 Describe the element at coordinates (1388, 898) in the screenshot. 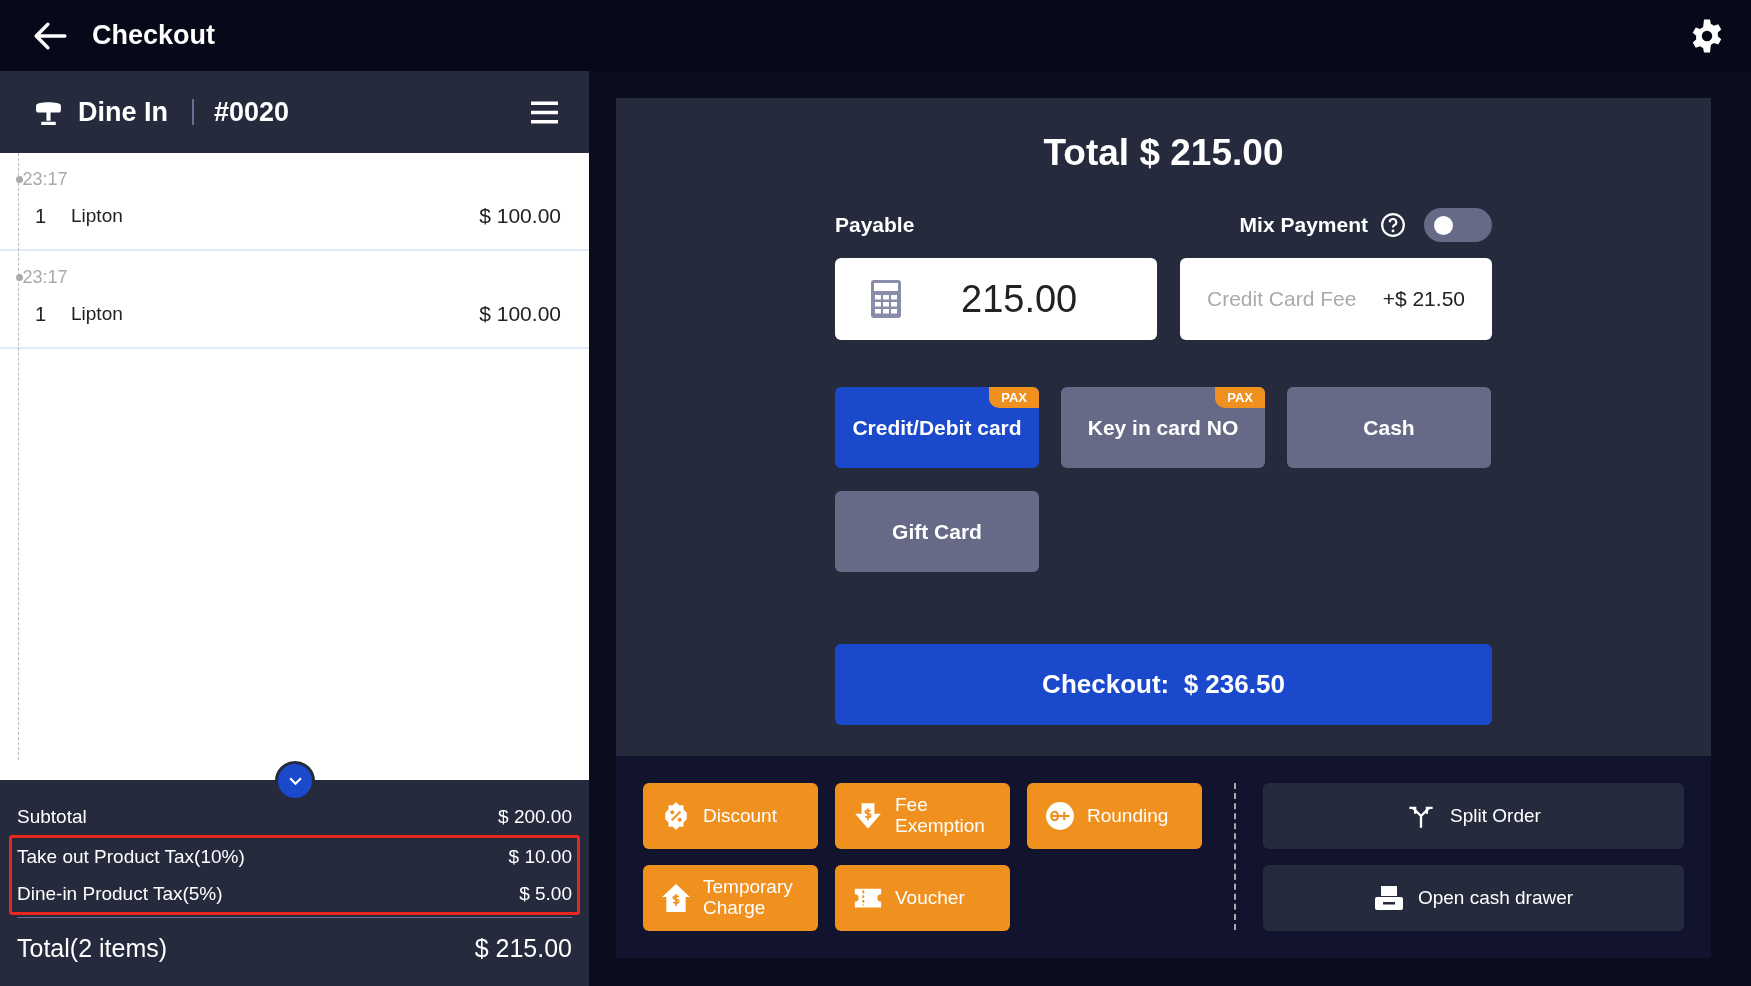

I see `cash-drawer-icon` at that location.